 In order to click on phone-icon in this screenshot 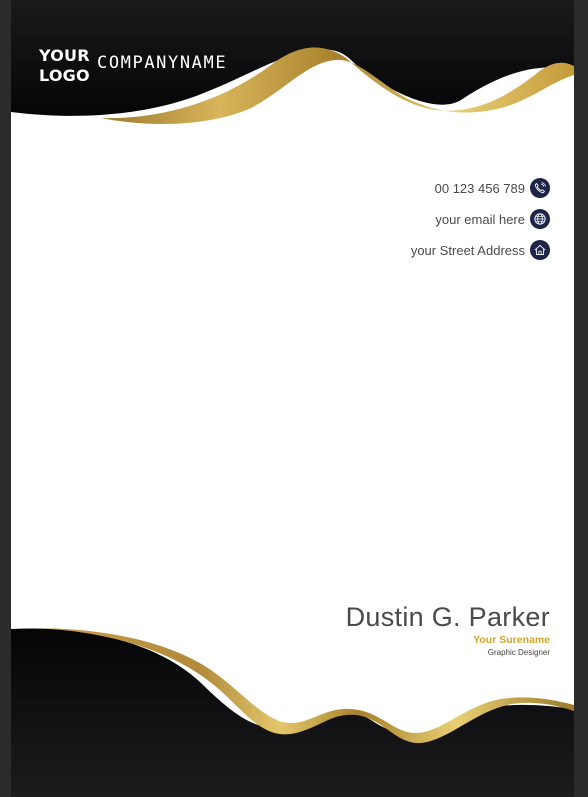, I will do `click(540, 188)`.